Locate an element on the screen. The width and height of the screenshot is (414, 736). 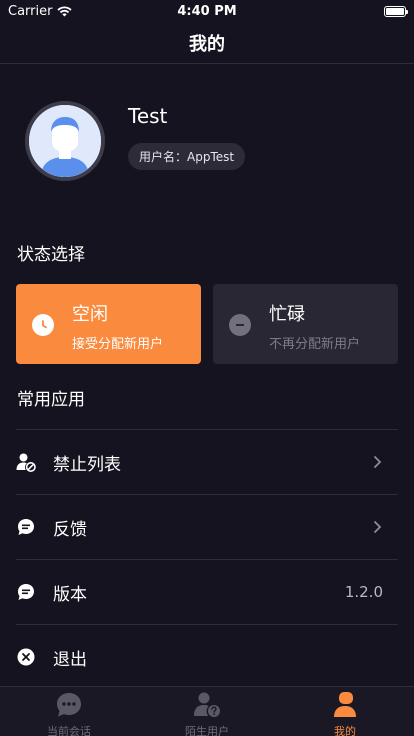
page-title: 我的 is located at coordinates (207, 44).